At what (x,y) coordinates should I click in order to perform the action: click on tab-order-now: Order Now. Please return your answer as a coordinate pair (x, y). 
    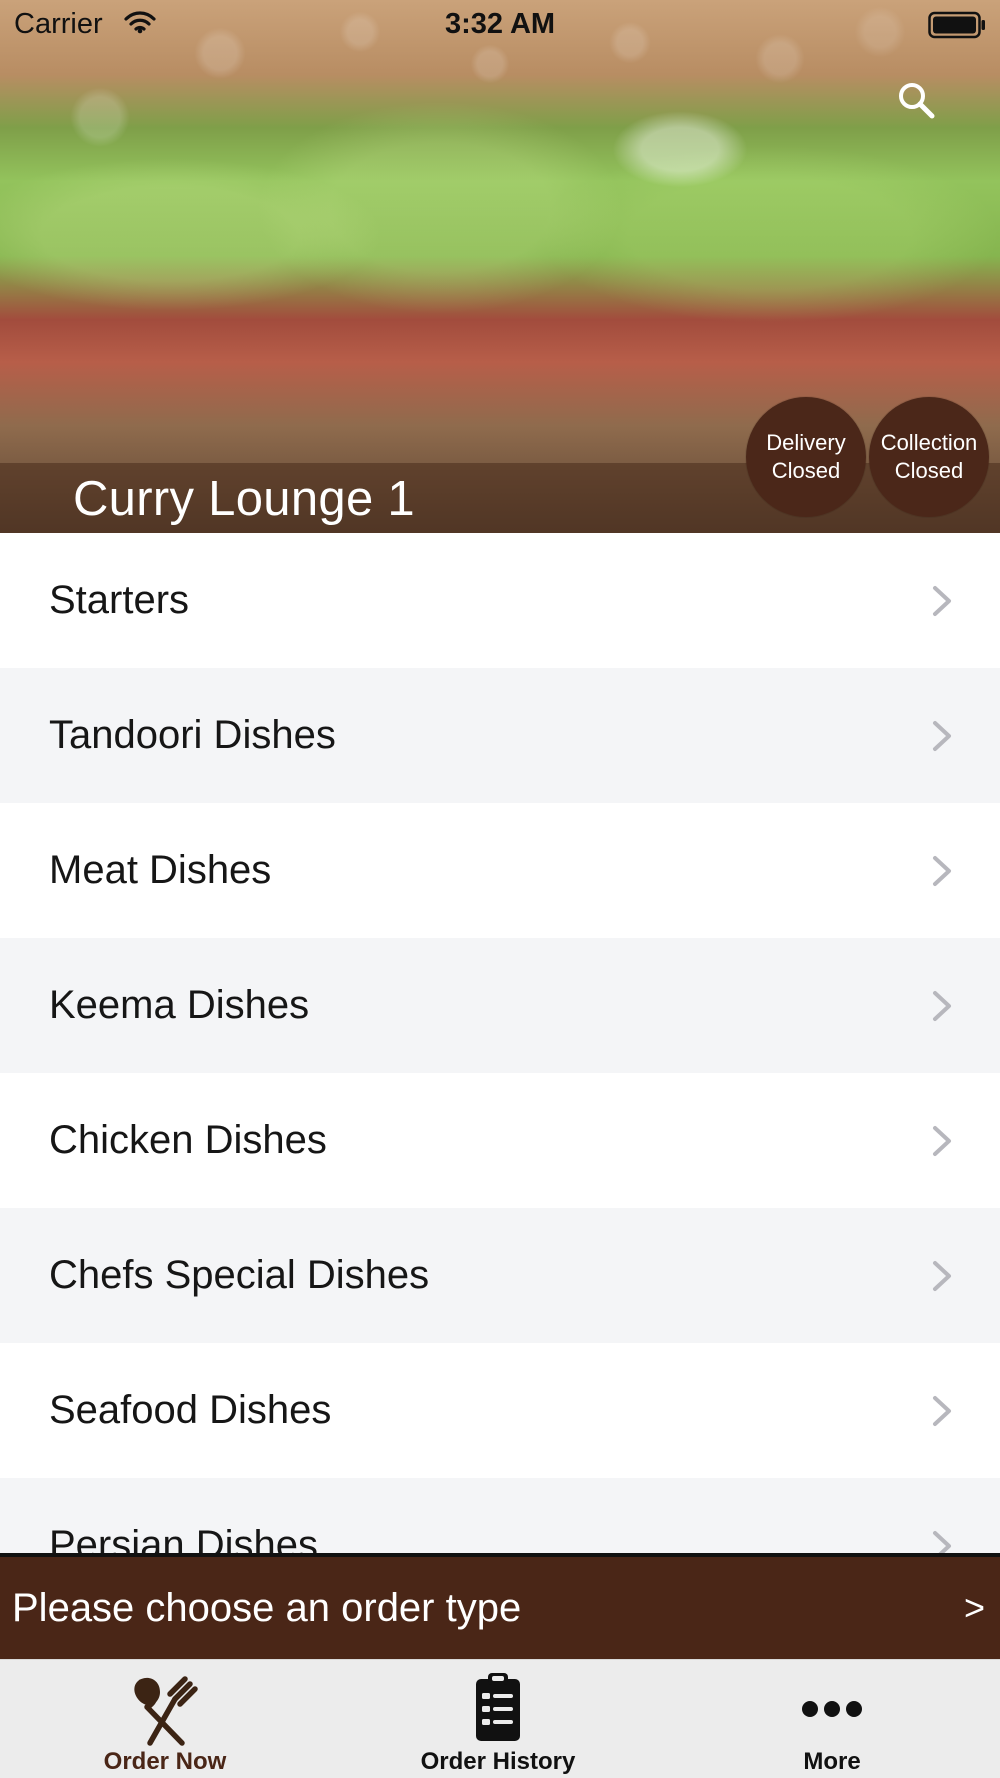
    Looking at the image, I should click on (165, 1719).